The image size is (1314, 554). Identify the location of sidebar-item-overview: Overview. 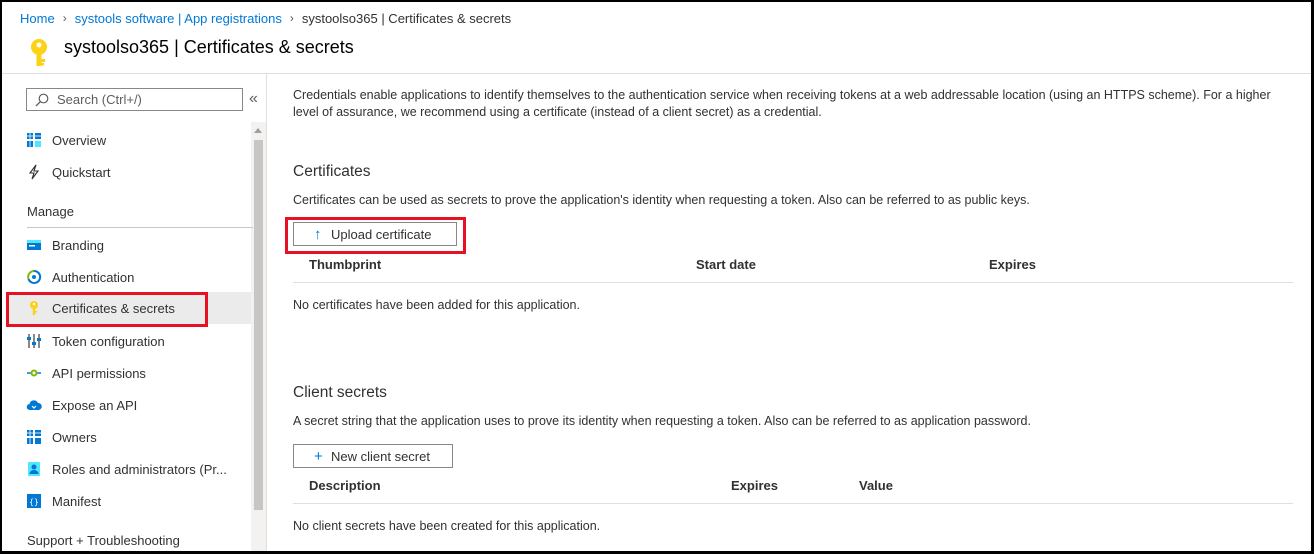
(129, 140).